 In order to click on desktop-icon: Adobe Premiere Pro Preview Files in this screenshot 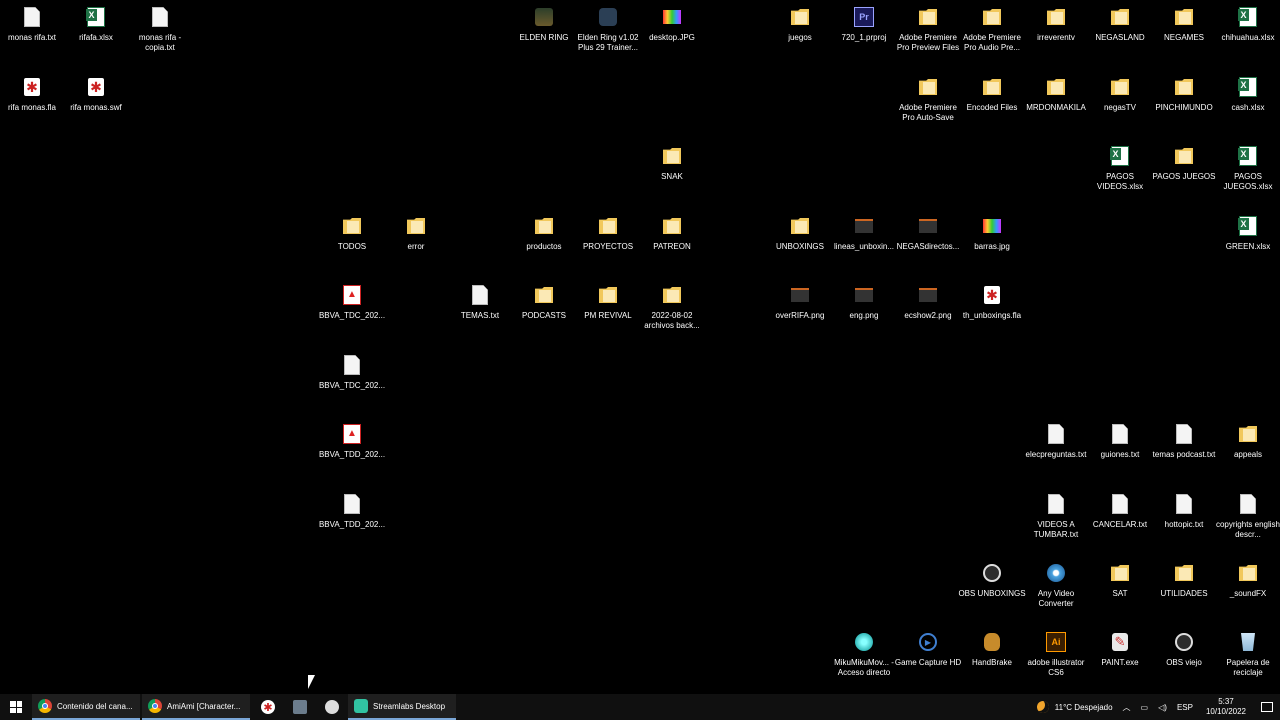, I will do `click(928, 35)`.